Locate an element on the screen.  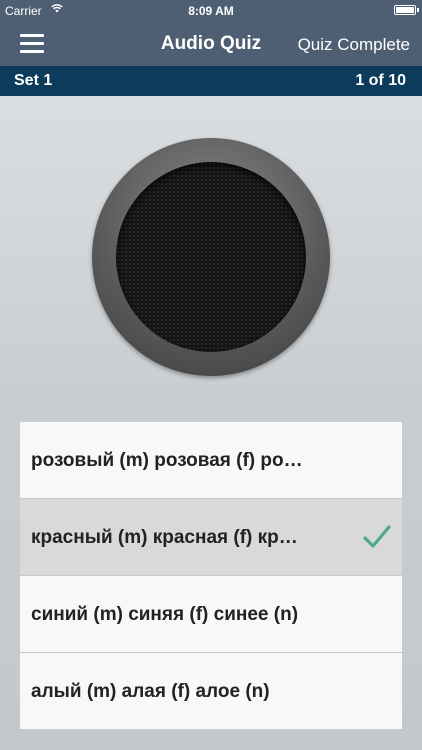
speaker-grille is located at coordinates (211, 257).